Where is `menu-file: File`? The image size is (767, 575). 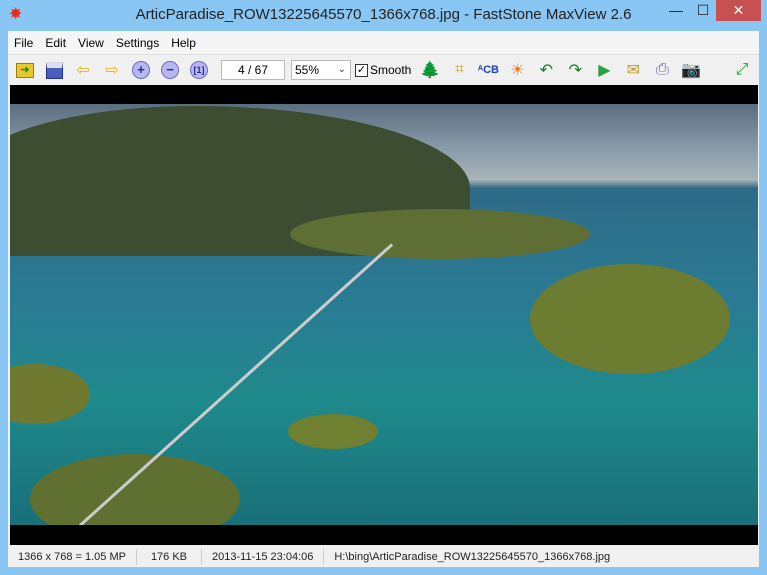 menu-file: File is located at coordinates (23, 43).